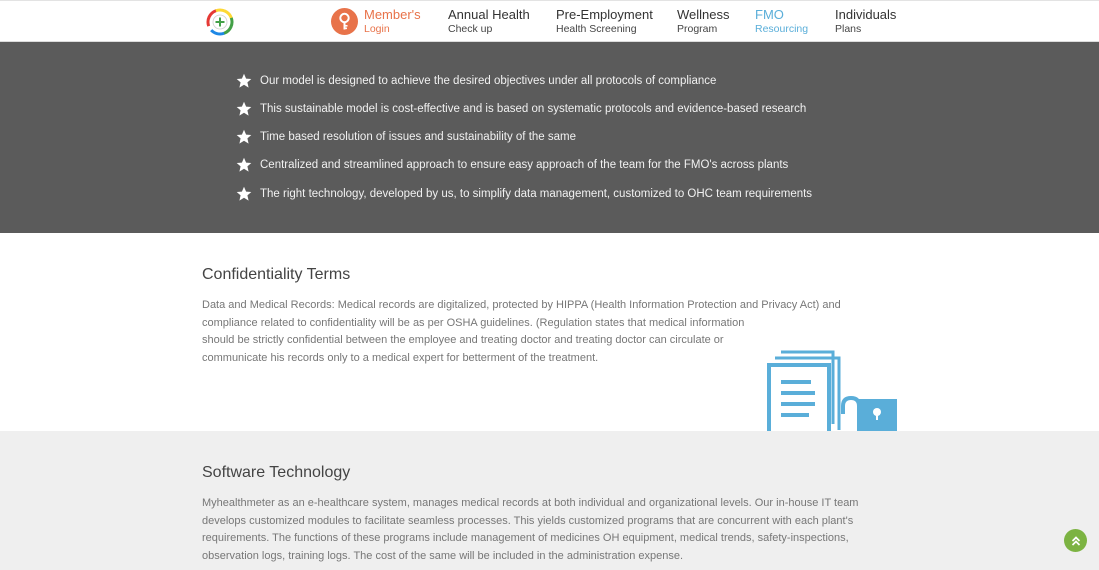 The image size is (1099, 570). I want to click on member-login-icon, so click(344, 21).